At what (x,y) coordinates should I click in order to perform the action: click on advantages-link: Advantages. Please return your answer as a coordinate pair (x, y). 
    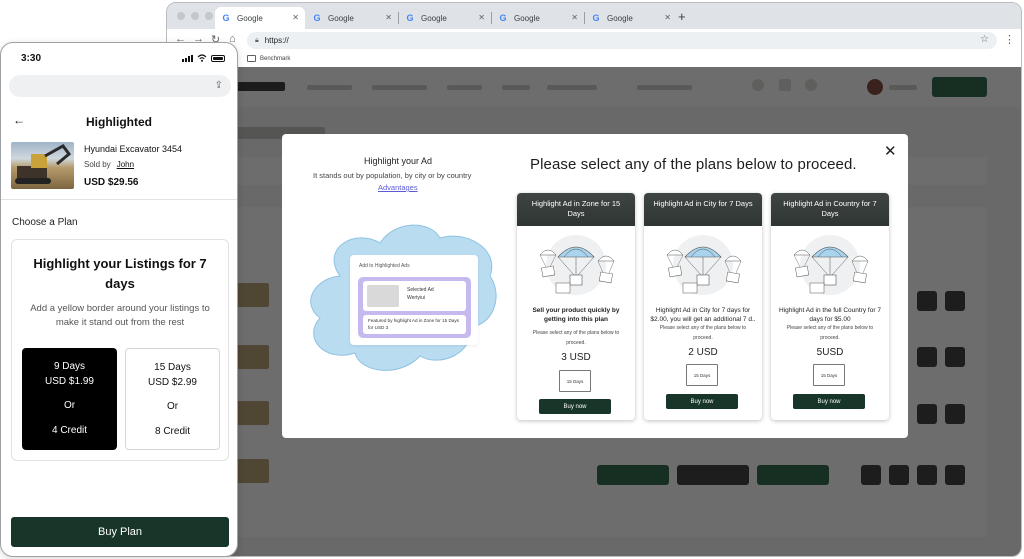
    Looking at the image, I should click on (398, 187).